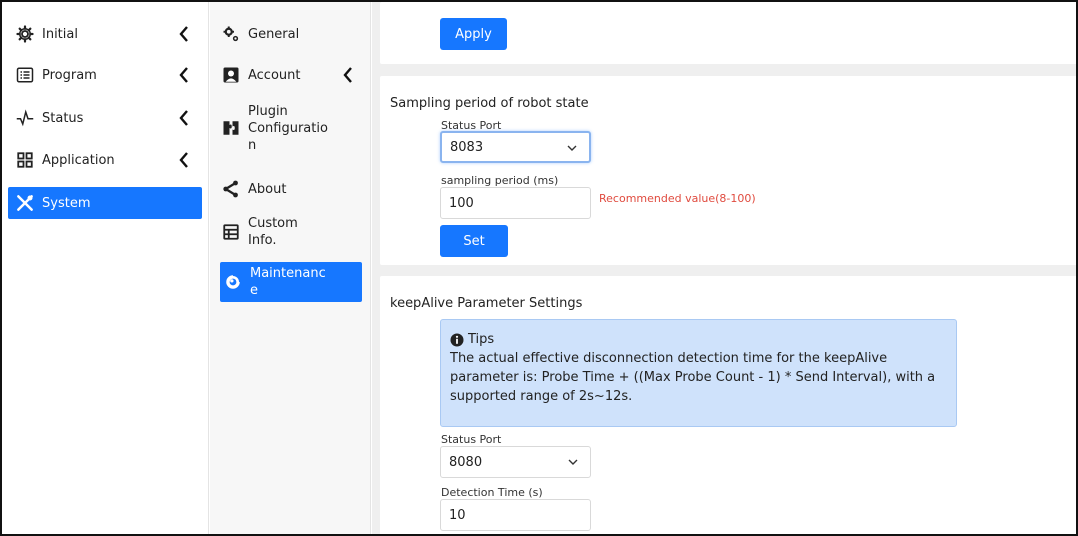  What do you see at coordinates (231, 189) in the screenshot?
I see `share-icon` at bounding box center [231, 189].